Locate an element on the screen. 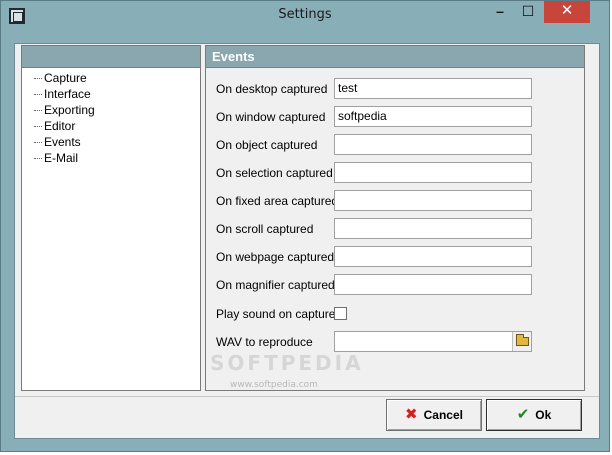 This screenshot has height=455, width=612. scroll-captured-input is located at coordinates (433, 228).